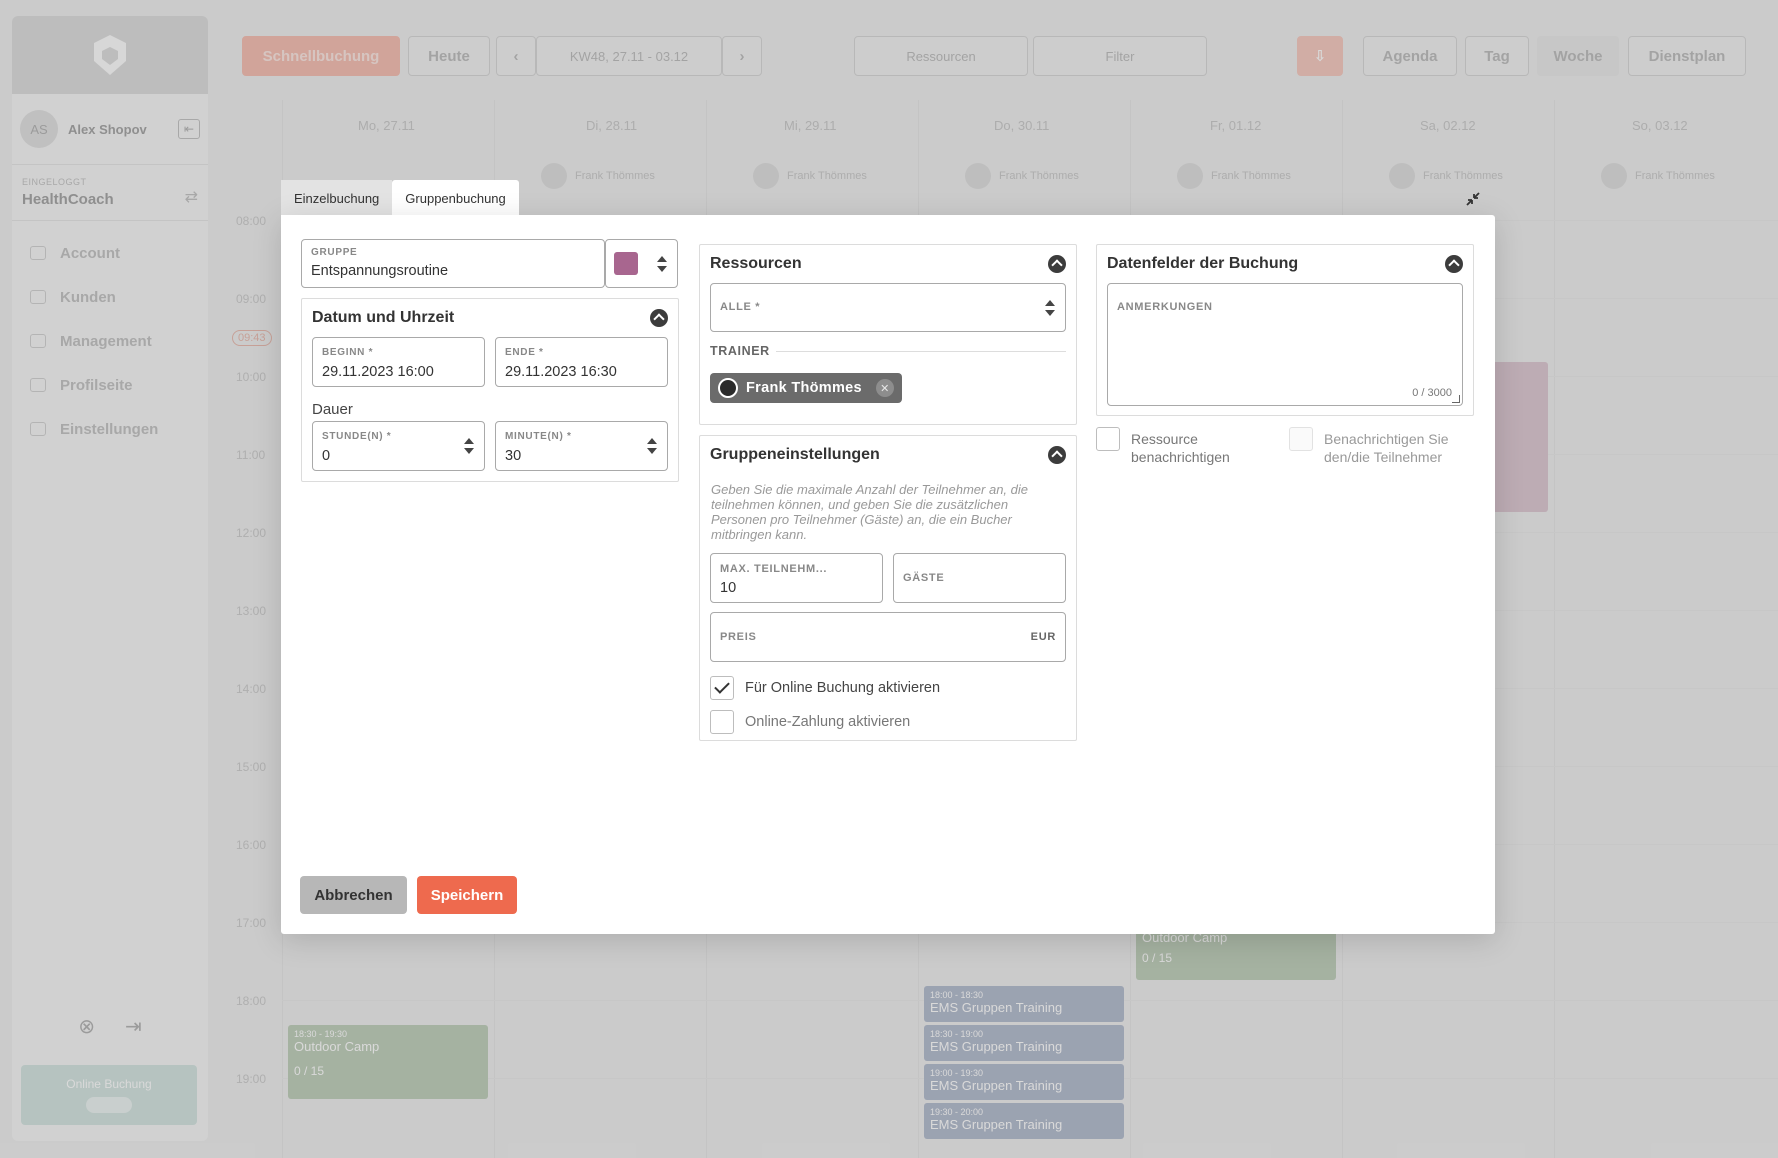 The image size is (1778, 1158). I want to click on trainer-chip: Frank Thömmes ✕, so click(806, 388).